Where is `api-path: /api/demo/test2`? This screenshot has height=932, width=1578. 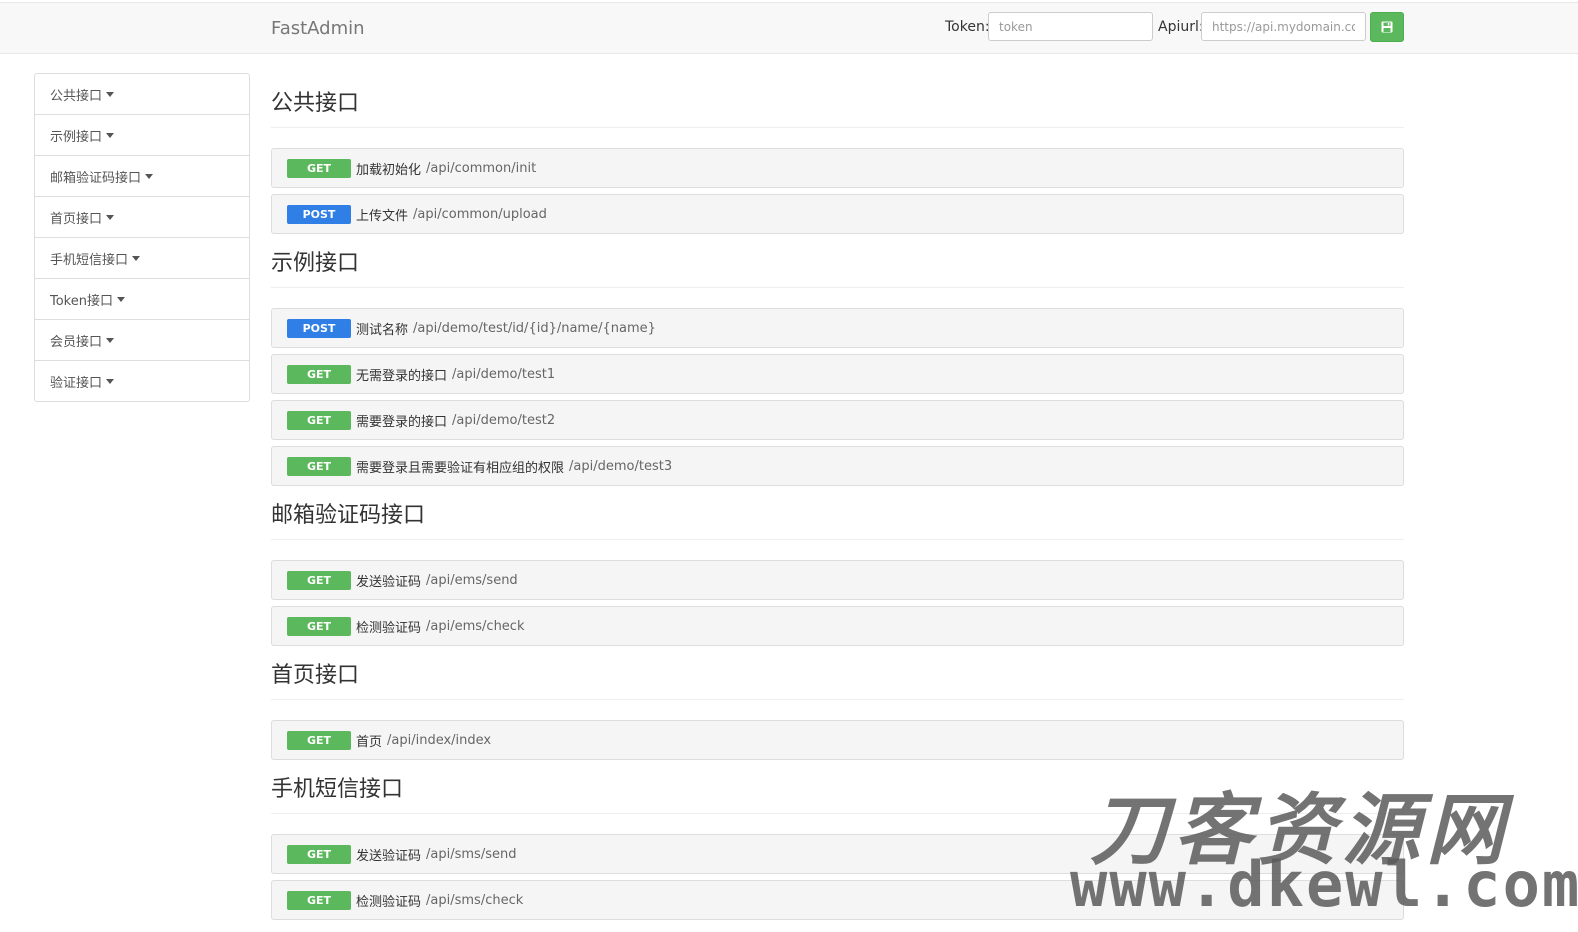
api-path: /api/demo/test2 is located at coordinates (504, 420).